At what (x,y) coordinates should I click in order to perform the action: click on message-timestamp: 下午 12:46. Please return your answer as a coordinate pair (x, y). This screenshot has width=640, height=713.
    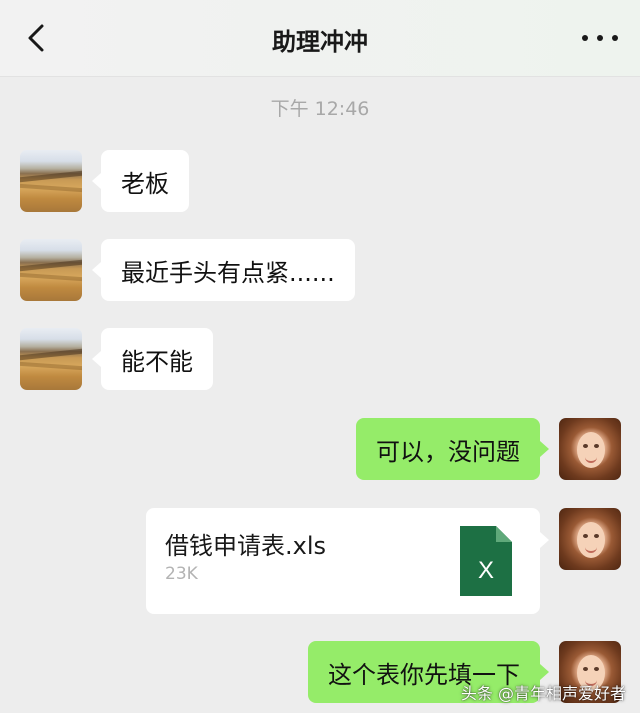
    Looking at the image, I should click on (320, 109).